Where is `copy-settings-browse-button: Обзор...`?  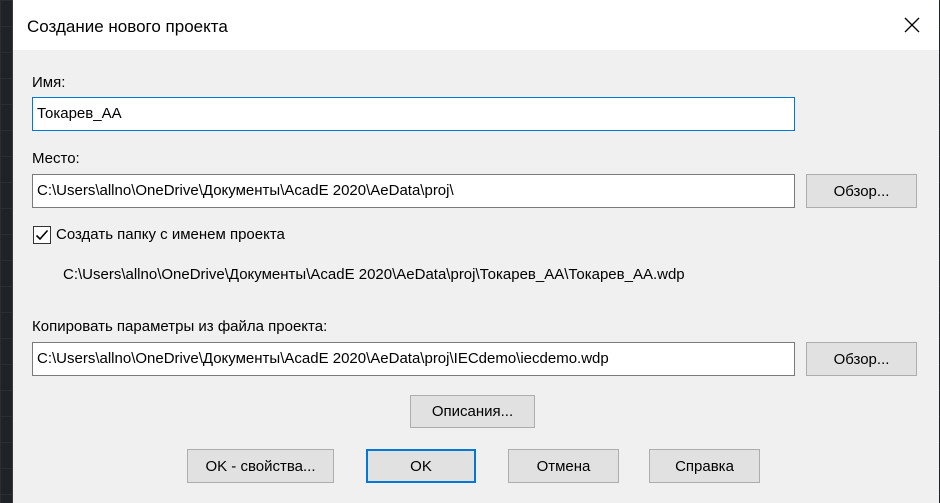
copy-settings-browse-button: Обзор... is located at coordinates (861, 359).